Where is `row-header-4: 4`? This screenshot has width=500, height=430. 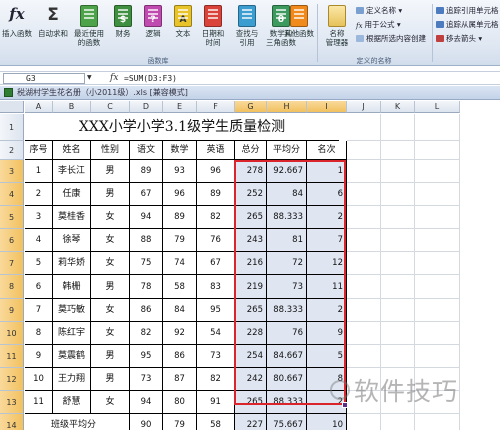 row-header-4: 4 is located at coordinates (12, 194).